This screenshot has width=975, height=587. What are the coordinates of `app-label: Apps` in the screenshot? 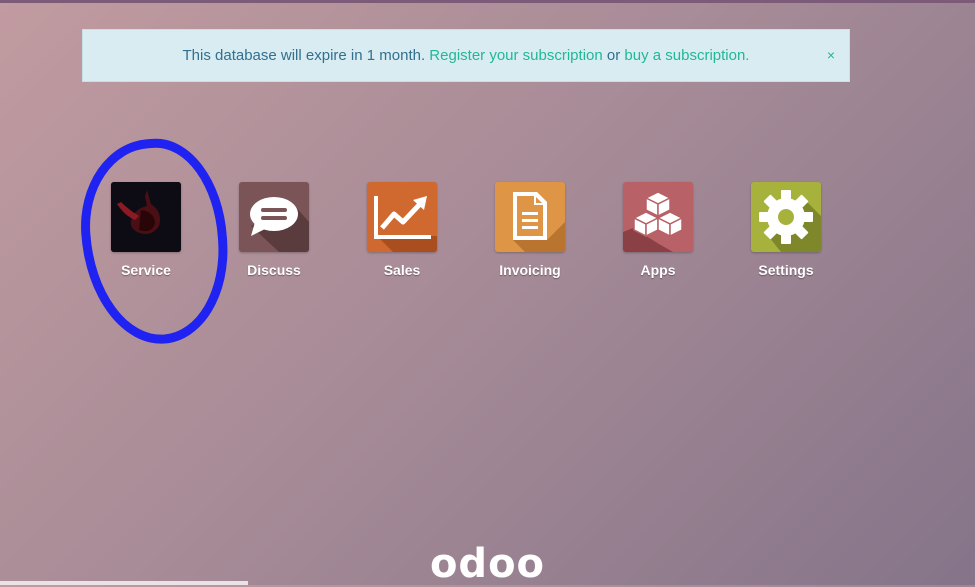 It's located at (658, 270).